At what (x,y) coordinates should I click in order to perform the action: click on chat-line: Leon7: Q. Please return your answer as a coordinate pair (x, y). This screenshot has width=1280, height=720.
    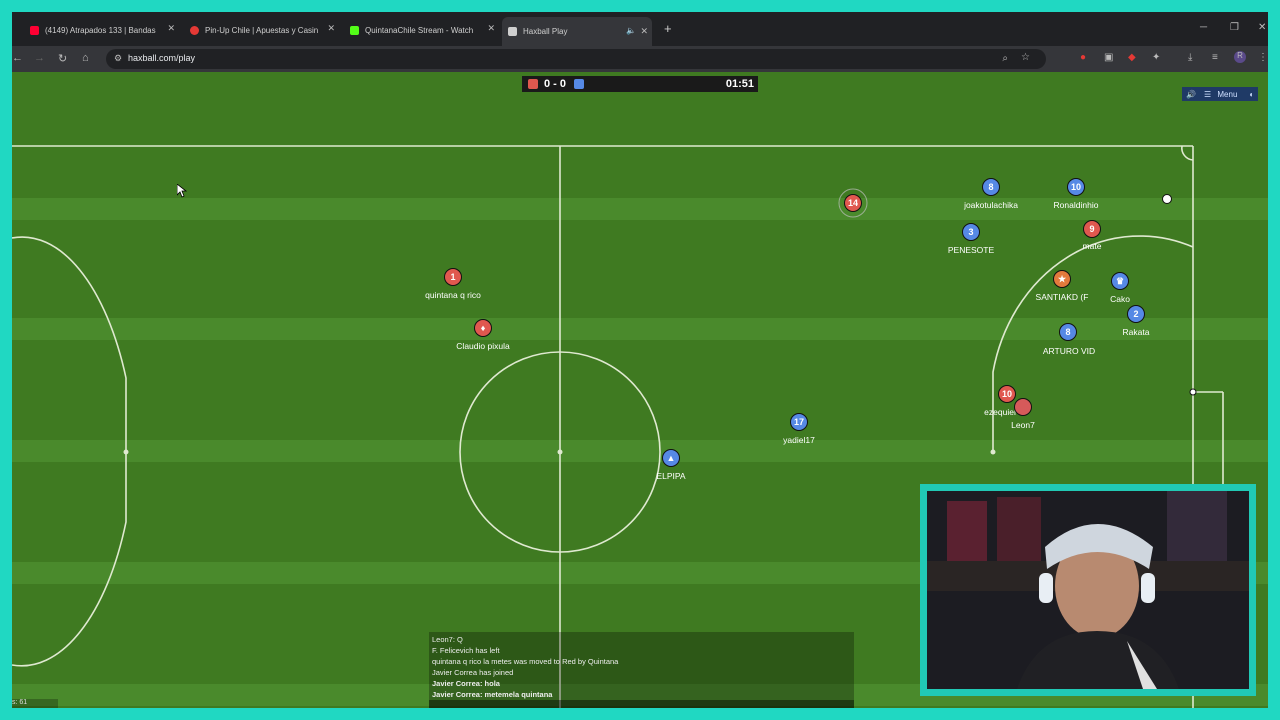
    Looking at the image, I should click on (447, 639).